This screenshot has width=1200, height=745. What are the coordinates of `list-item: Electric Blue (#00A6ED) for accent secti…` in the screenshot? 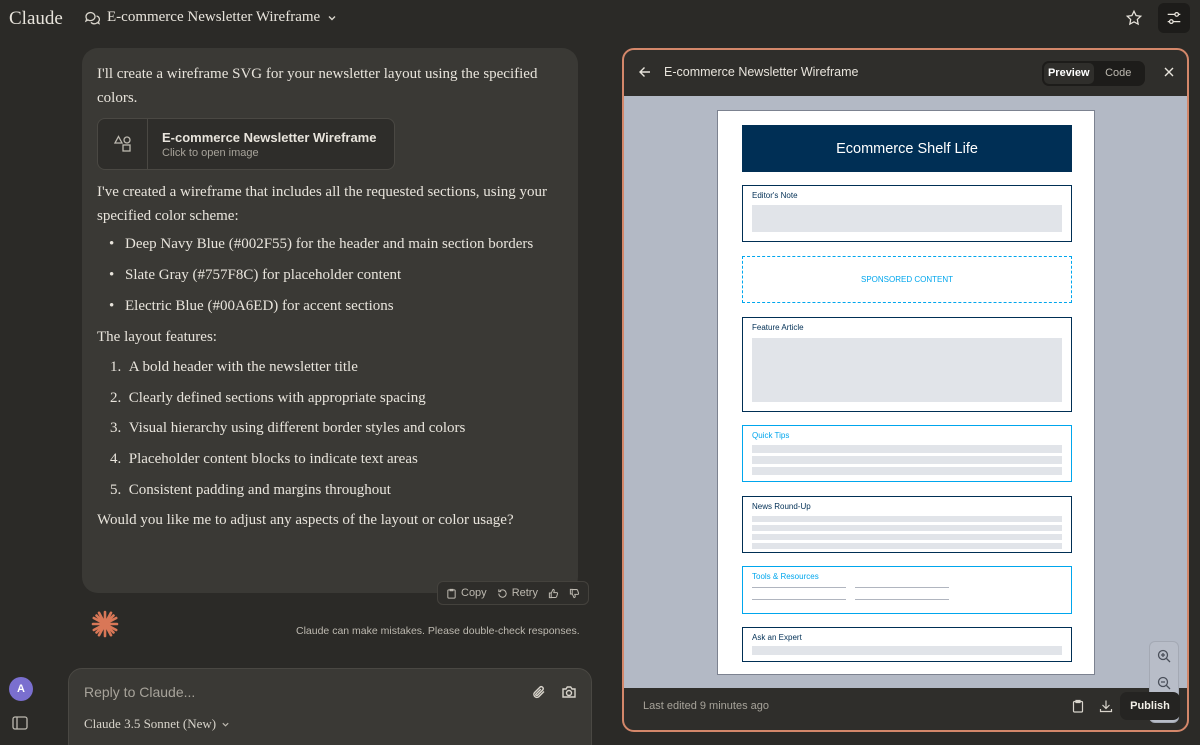 It's located at (334, 306).